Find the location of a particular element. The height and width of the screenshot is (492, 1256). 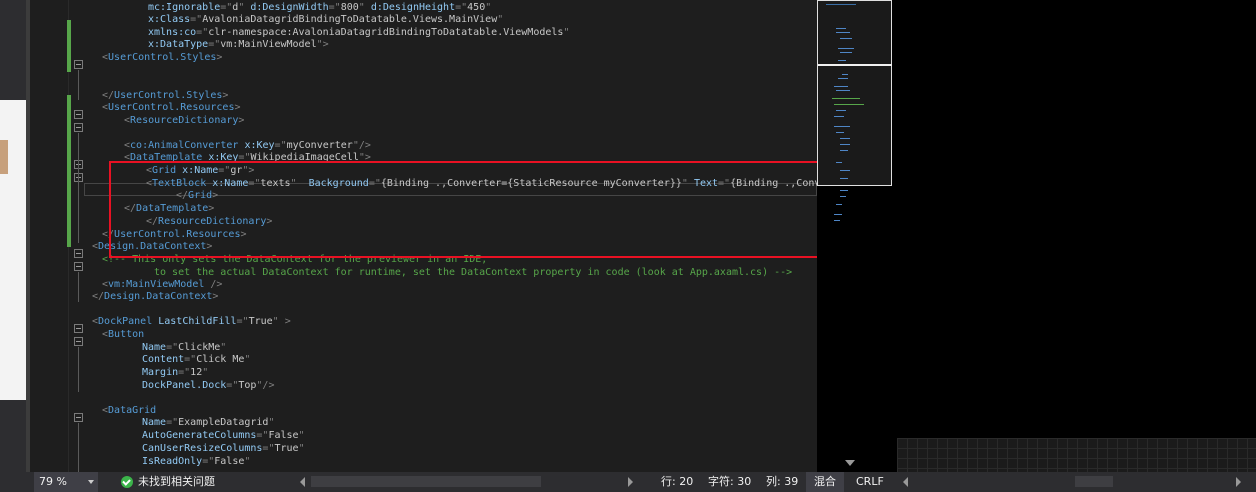

code-token: x:Class is located at coordinates (169, 19).